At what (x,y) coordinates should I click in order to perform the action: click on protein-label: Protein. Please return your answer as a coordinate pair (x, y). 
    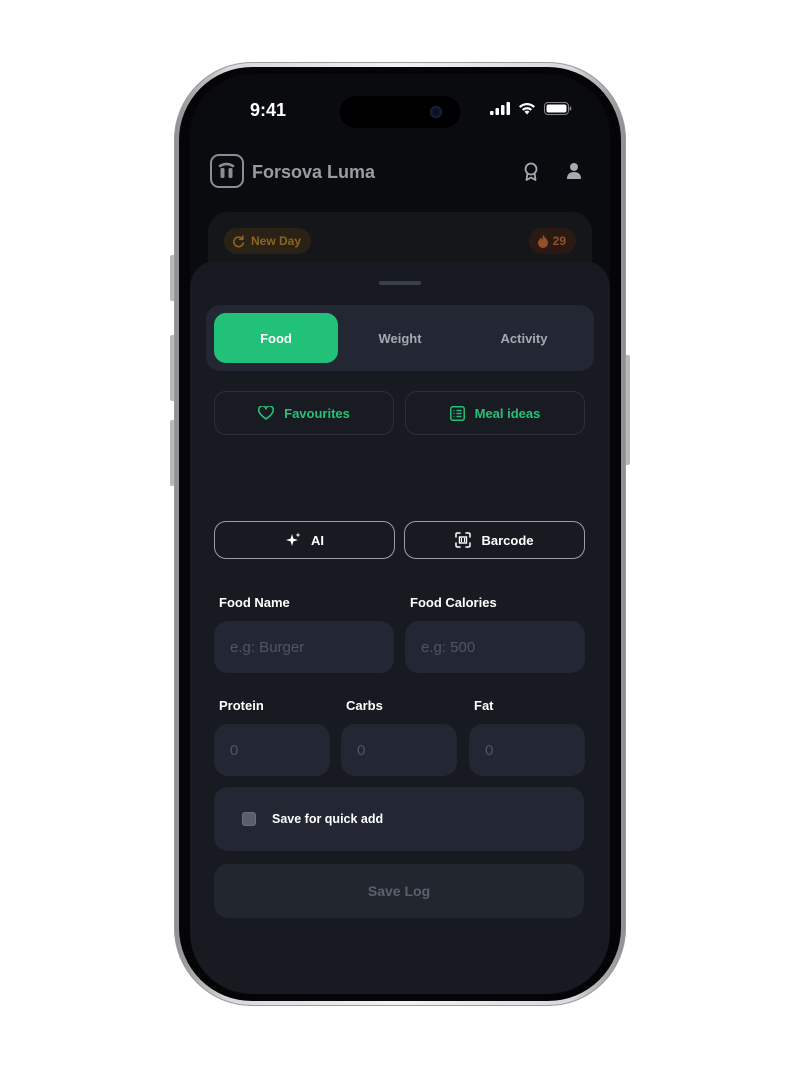
    Looking at the image, I should click on (241, 705).